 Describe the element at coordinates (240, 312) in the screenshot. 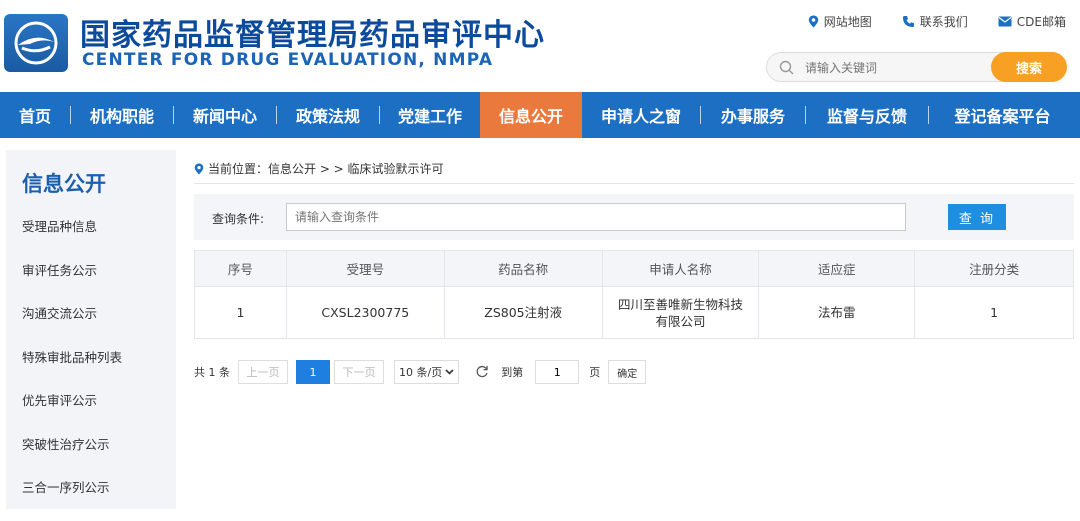

I see `cell-index: 1` at that location.